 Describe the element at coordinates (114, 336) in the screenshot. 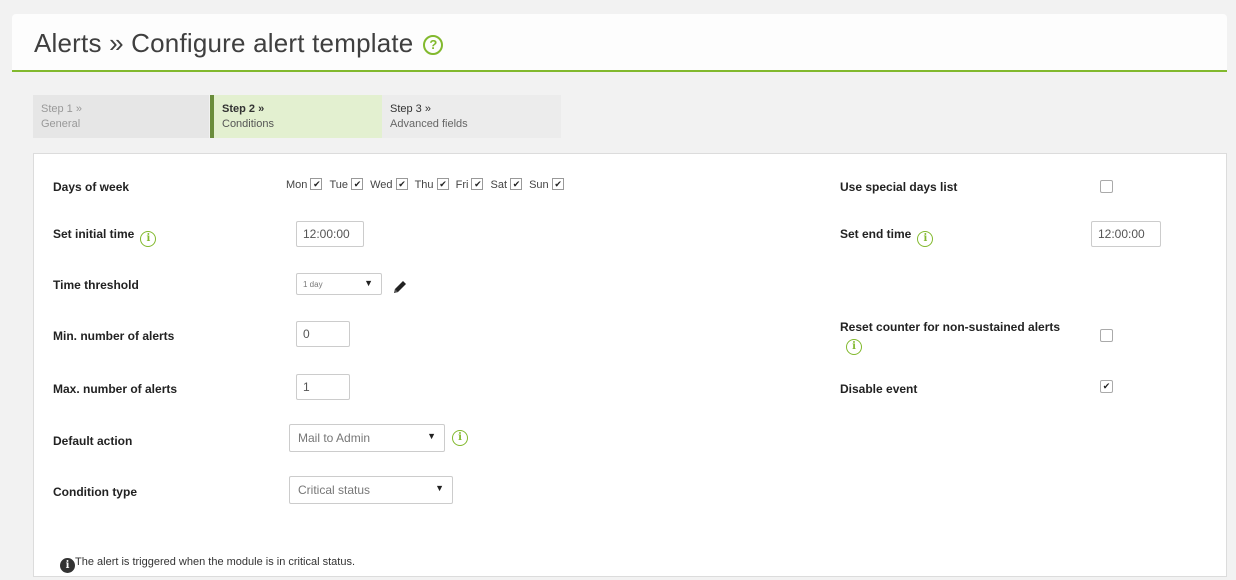

I see `min-alerts-label: Min. number of alerts` at that location.